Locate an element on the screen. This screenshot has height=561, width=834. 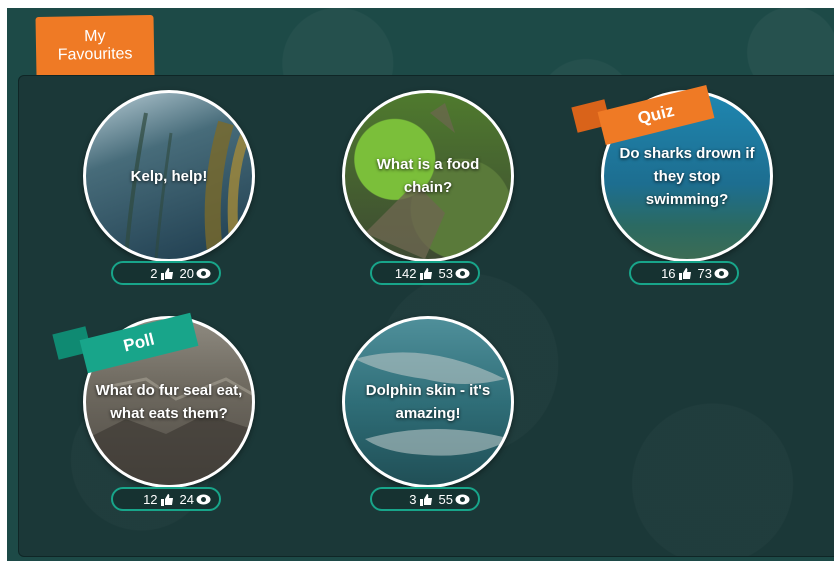
card-stats: 2 20 is located at coordinates (166, 273).